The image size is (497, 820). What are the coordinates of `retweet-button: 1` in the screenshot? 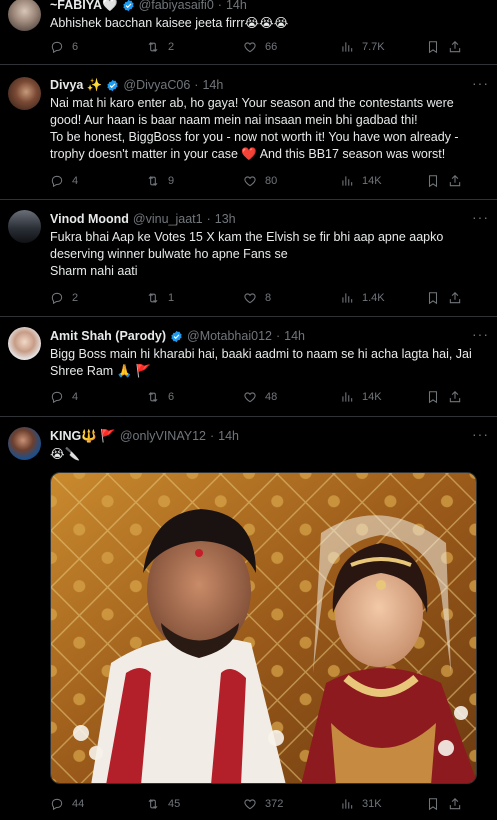 It's located at (194, 298).